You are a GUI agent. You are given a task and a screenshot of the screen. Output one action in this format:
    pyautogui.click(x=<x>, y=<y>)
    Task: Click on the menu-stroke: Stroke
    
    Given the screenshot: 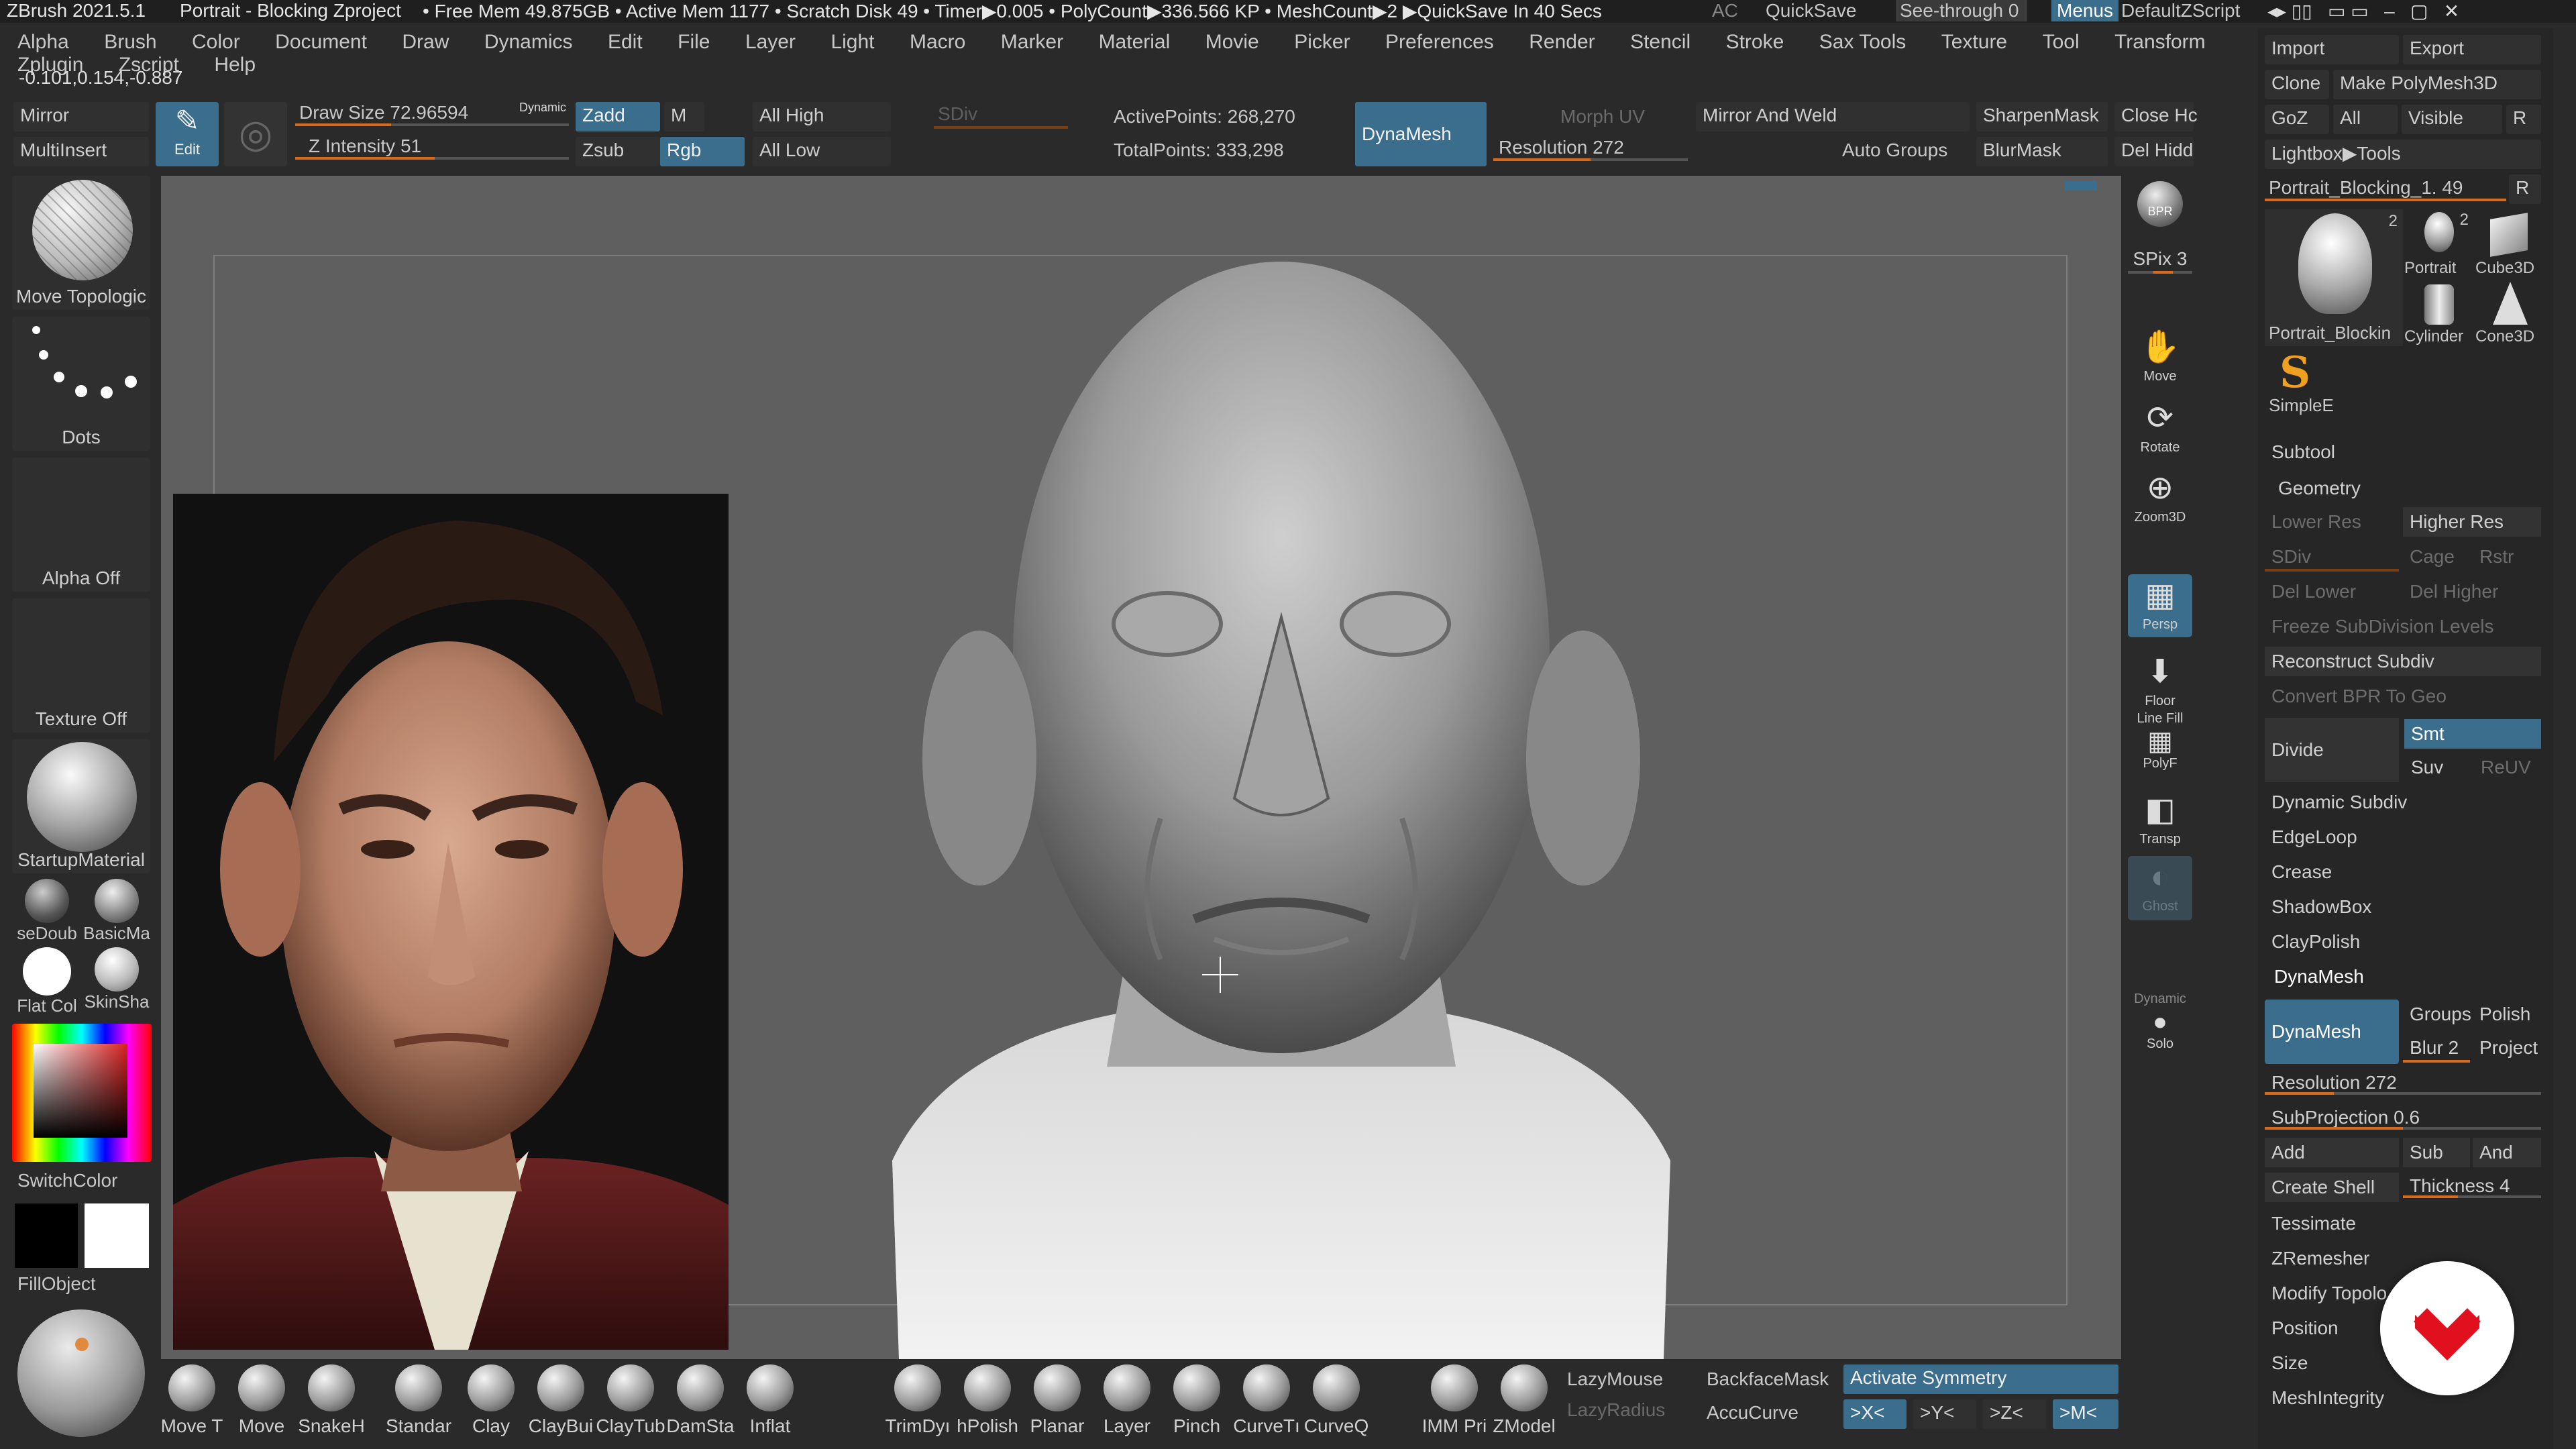 What is the action you would take?
    pyautogui.click(x=1755, y=42)
    